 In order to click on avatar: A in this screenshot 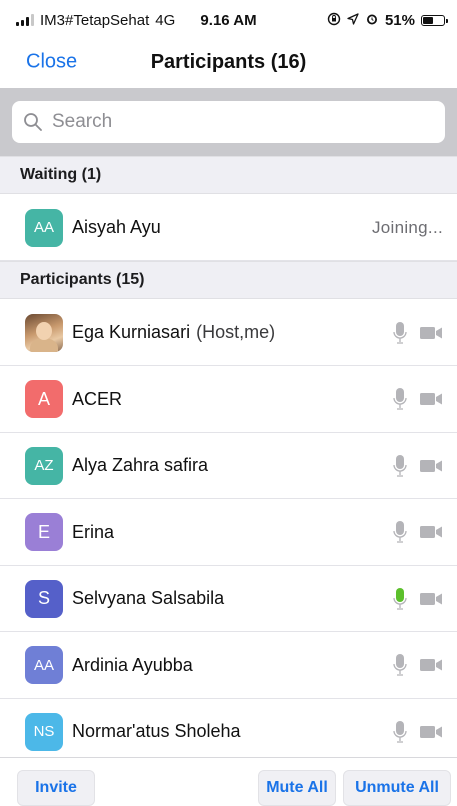, I will do `click(44, 399)`.